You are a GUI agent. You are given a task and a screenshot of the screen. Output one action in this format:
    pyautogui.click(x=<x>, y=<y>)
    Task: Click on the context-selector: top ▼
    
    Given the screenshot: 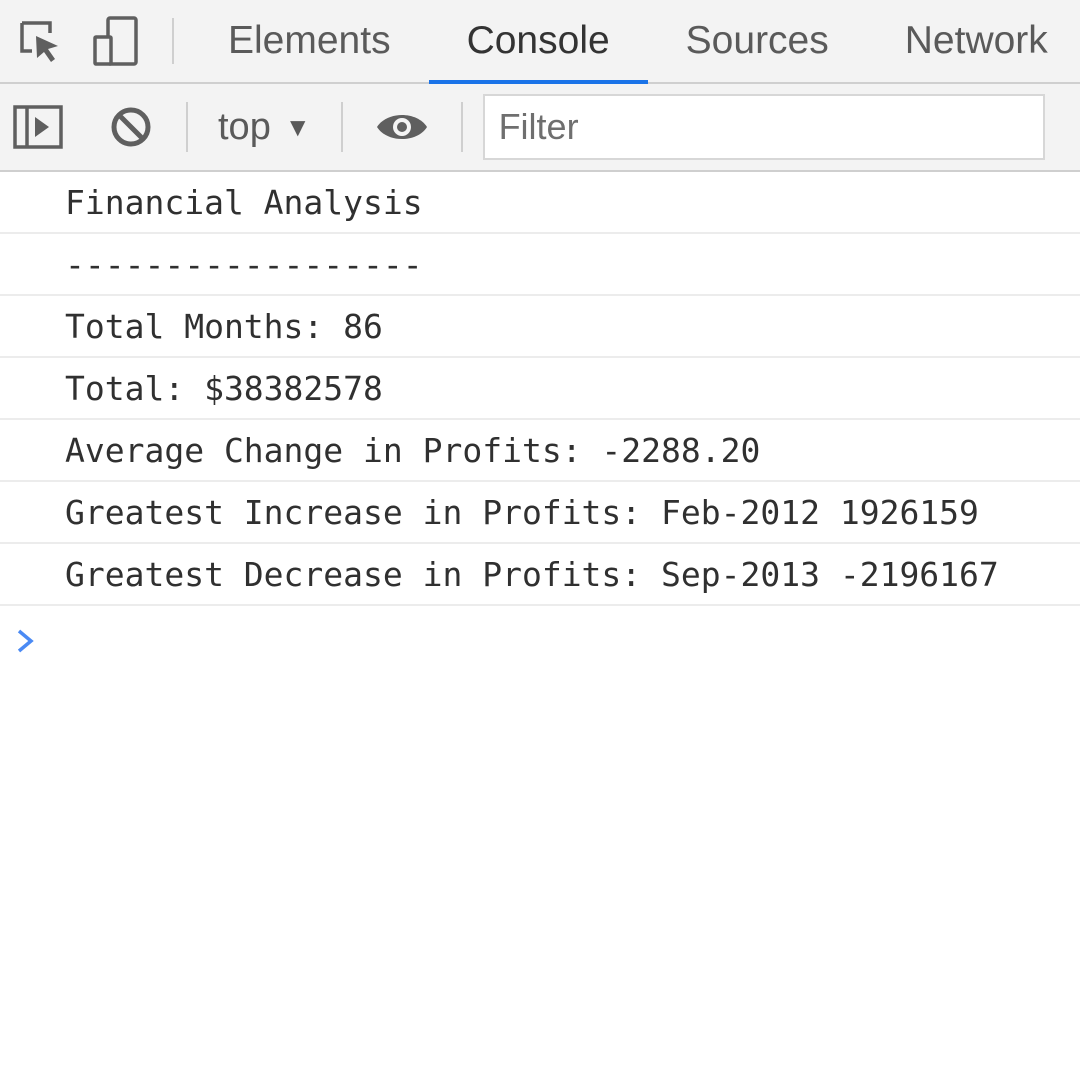 What is the action you would take?
    pyautogui.click(x=264, y=127)
    